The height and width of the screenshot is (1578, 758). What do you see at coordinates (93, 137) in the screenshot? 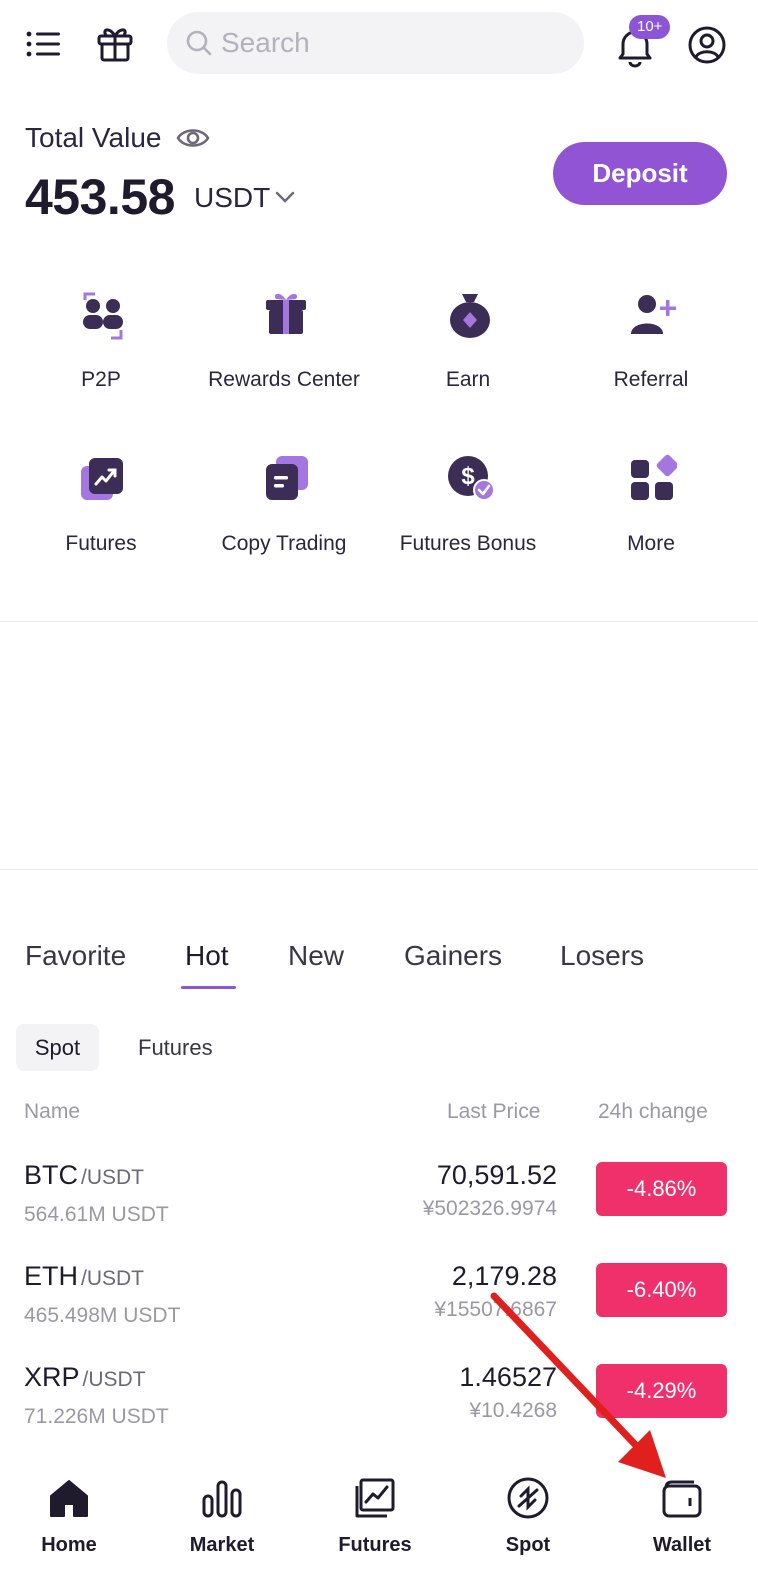
I see `total-value-label: Total Value` at bounding box center [93, 137].